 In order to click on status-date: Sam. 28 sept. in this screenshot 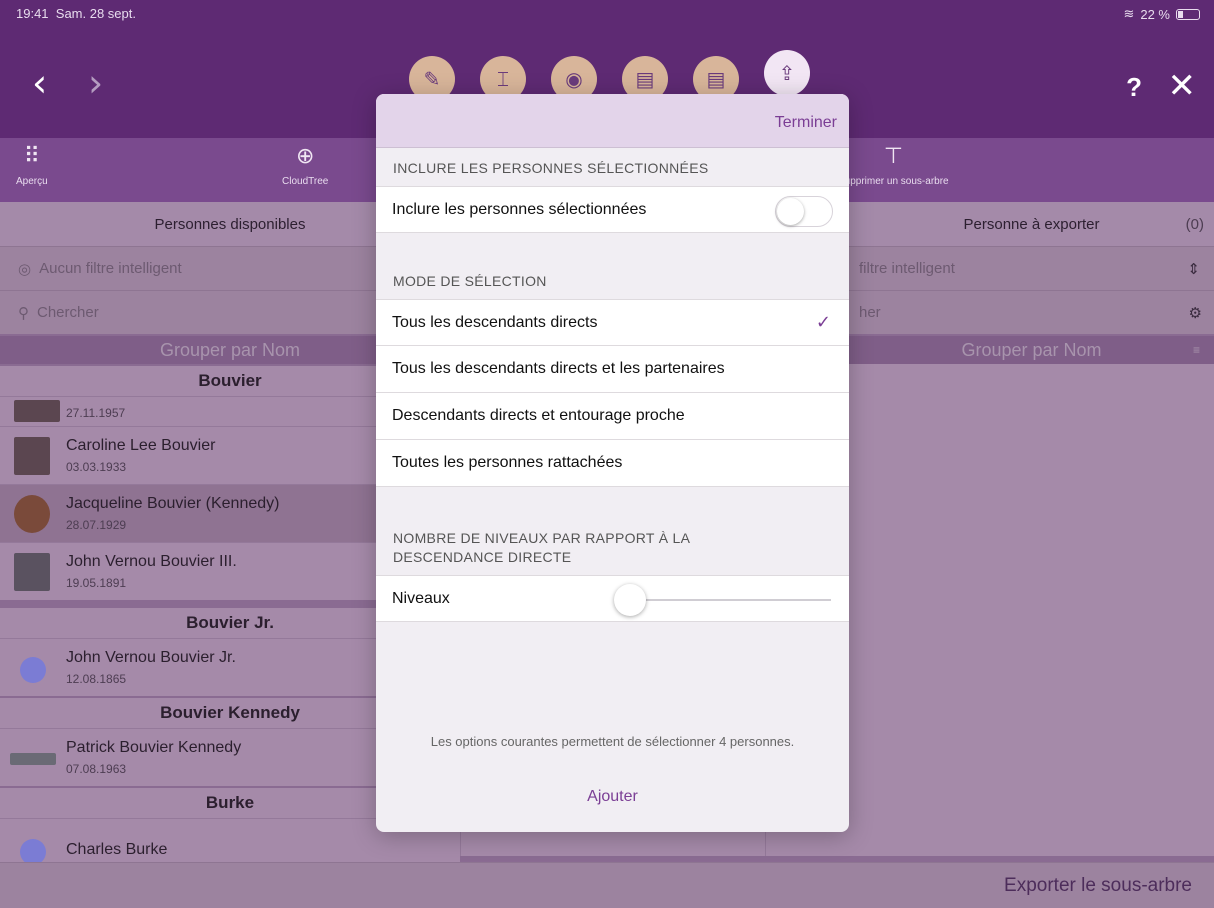, I will do `click(95, 13)`.